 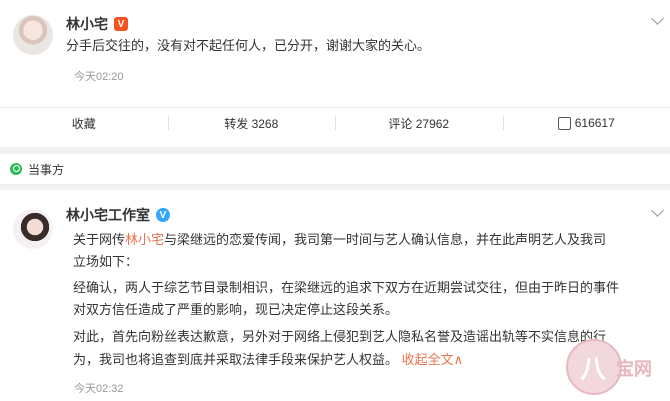 What do you see at coordinates (144, 239) in the screenshot?
I see `mention-link: 林小宅` at bounding box center [144, 239].